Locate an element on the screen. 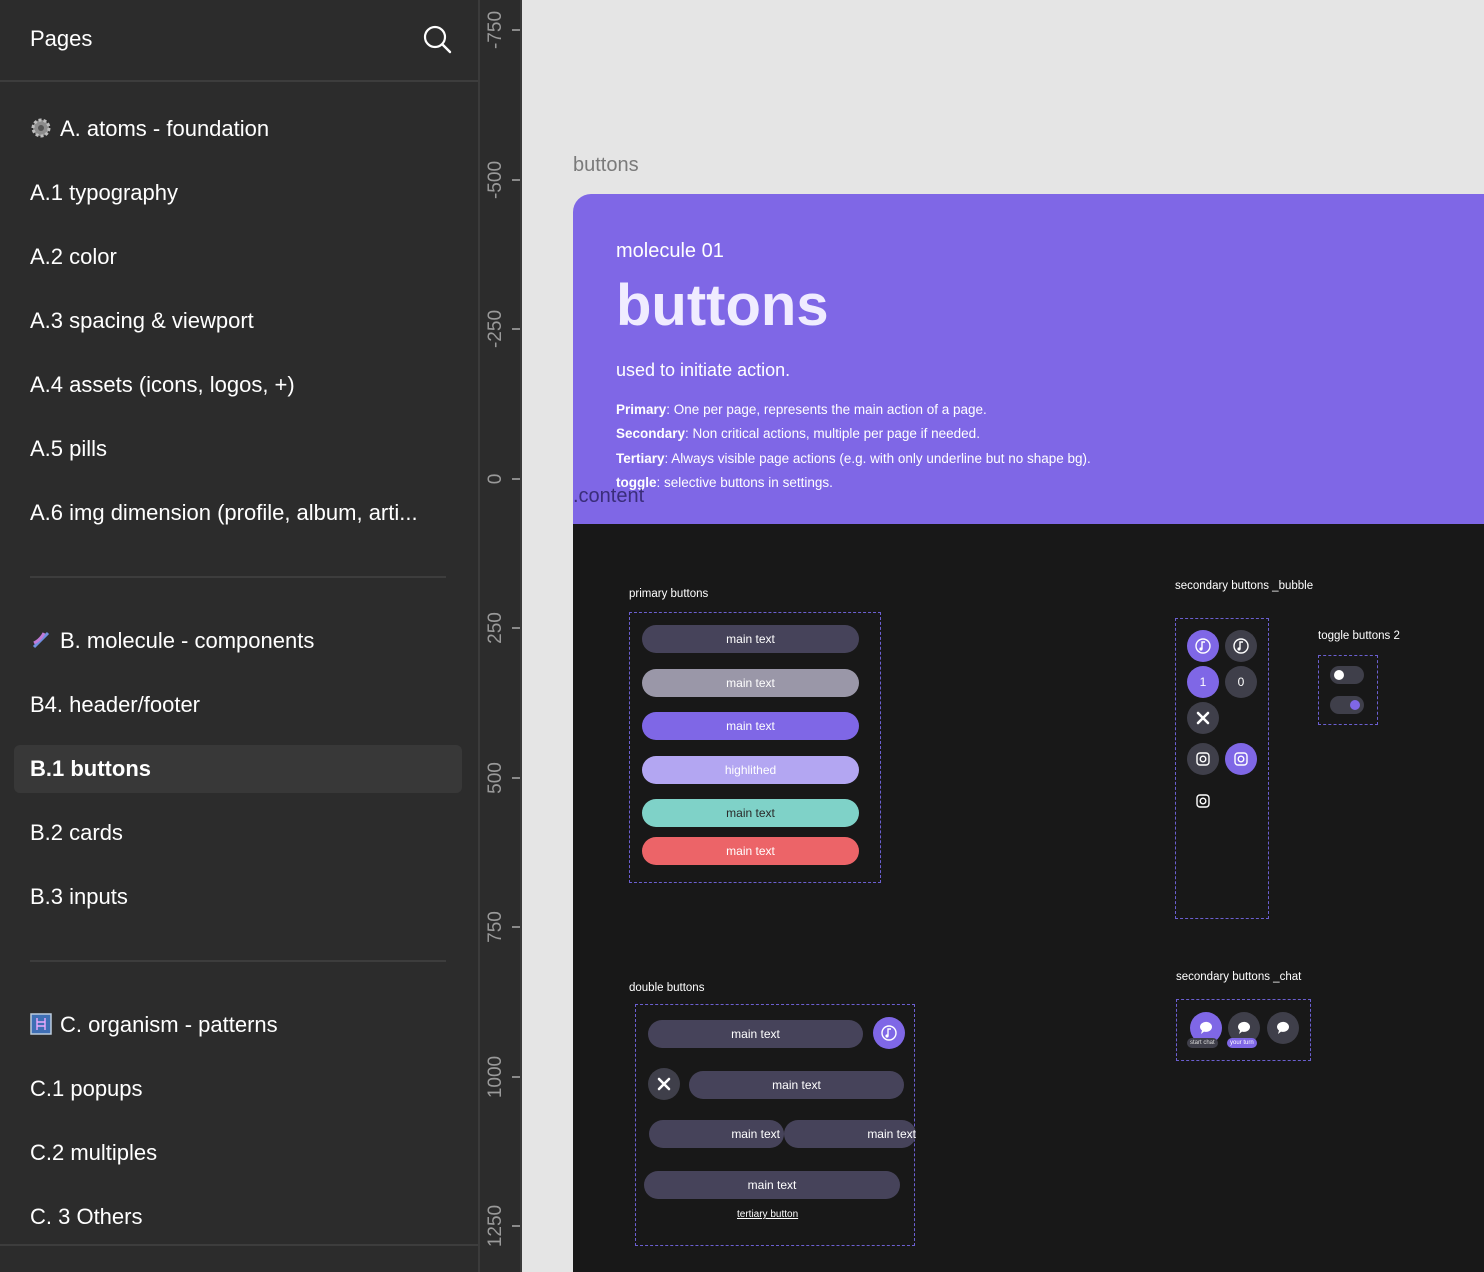  primary-button-dark: main text is located at coordinates (750, 639).